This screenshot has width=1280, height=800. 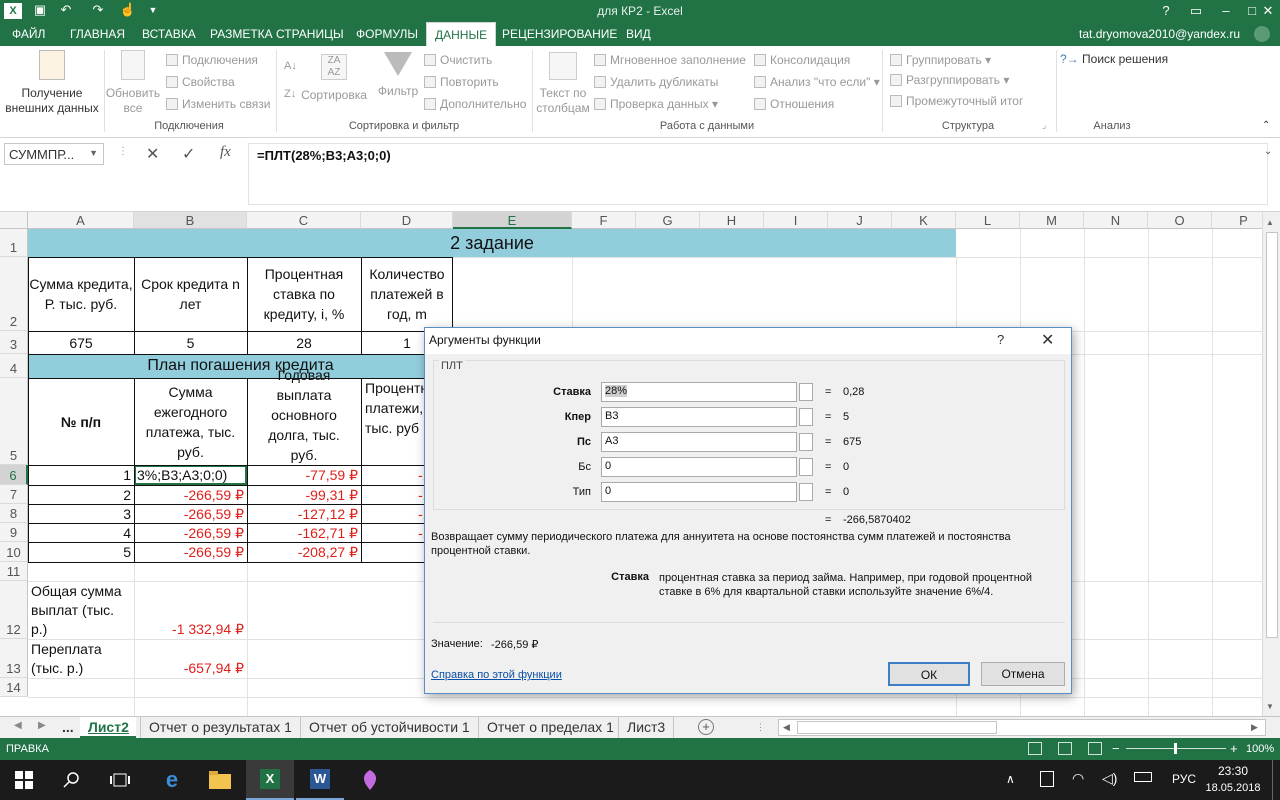 I want to click on sheet-tab-list2: Лист2, so click(x=108, y=727).